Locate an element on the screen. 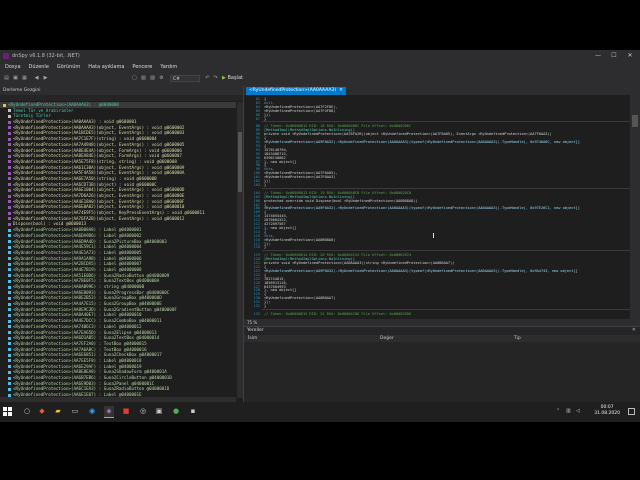  minimize-button: — is located at coordinates (598, 56).